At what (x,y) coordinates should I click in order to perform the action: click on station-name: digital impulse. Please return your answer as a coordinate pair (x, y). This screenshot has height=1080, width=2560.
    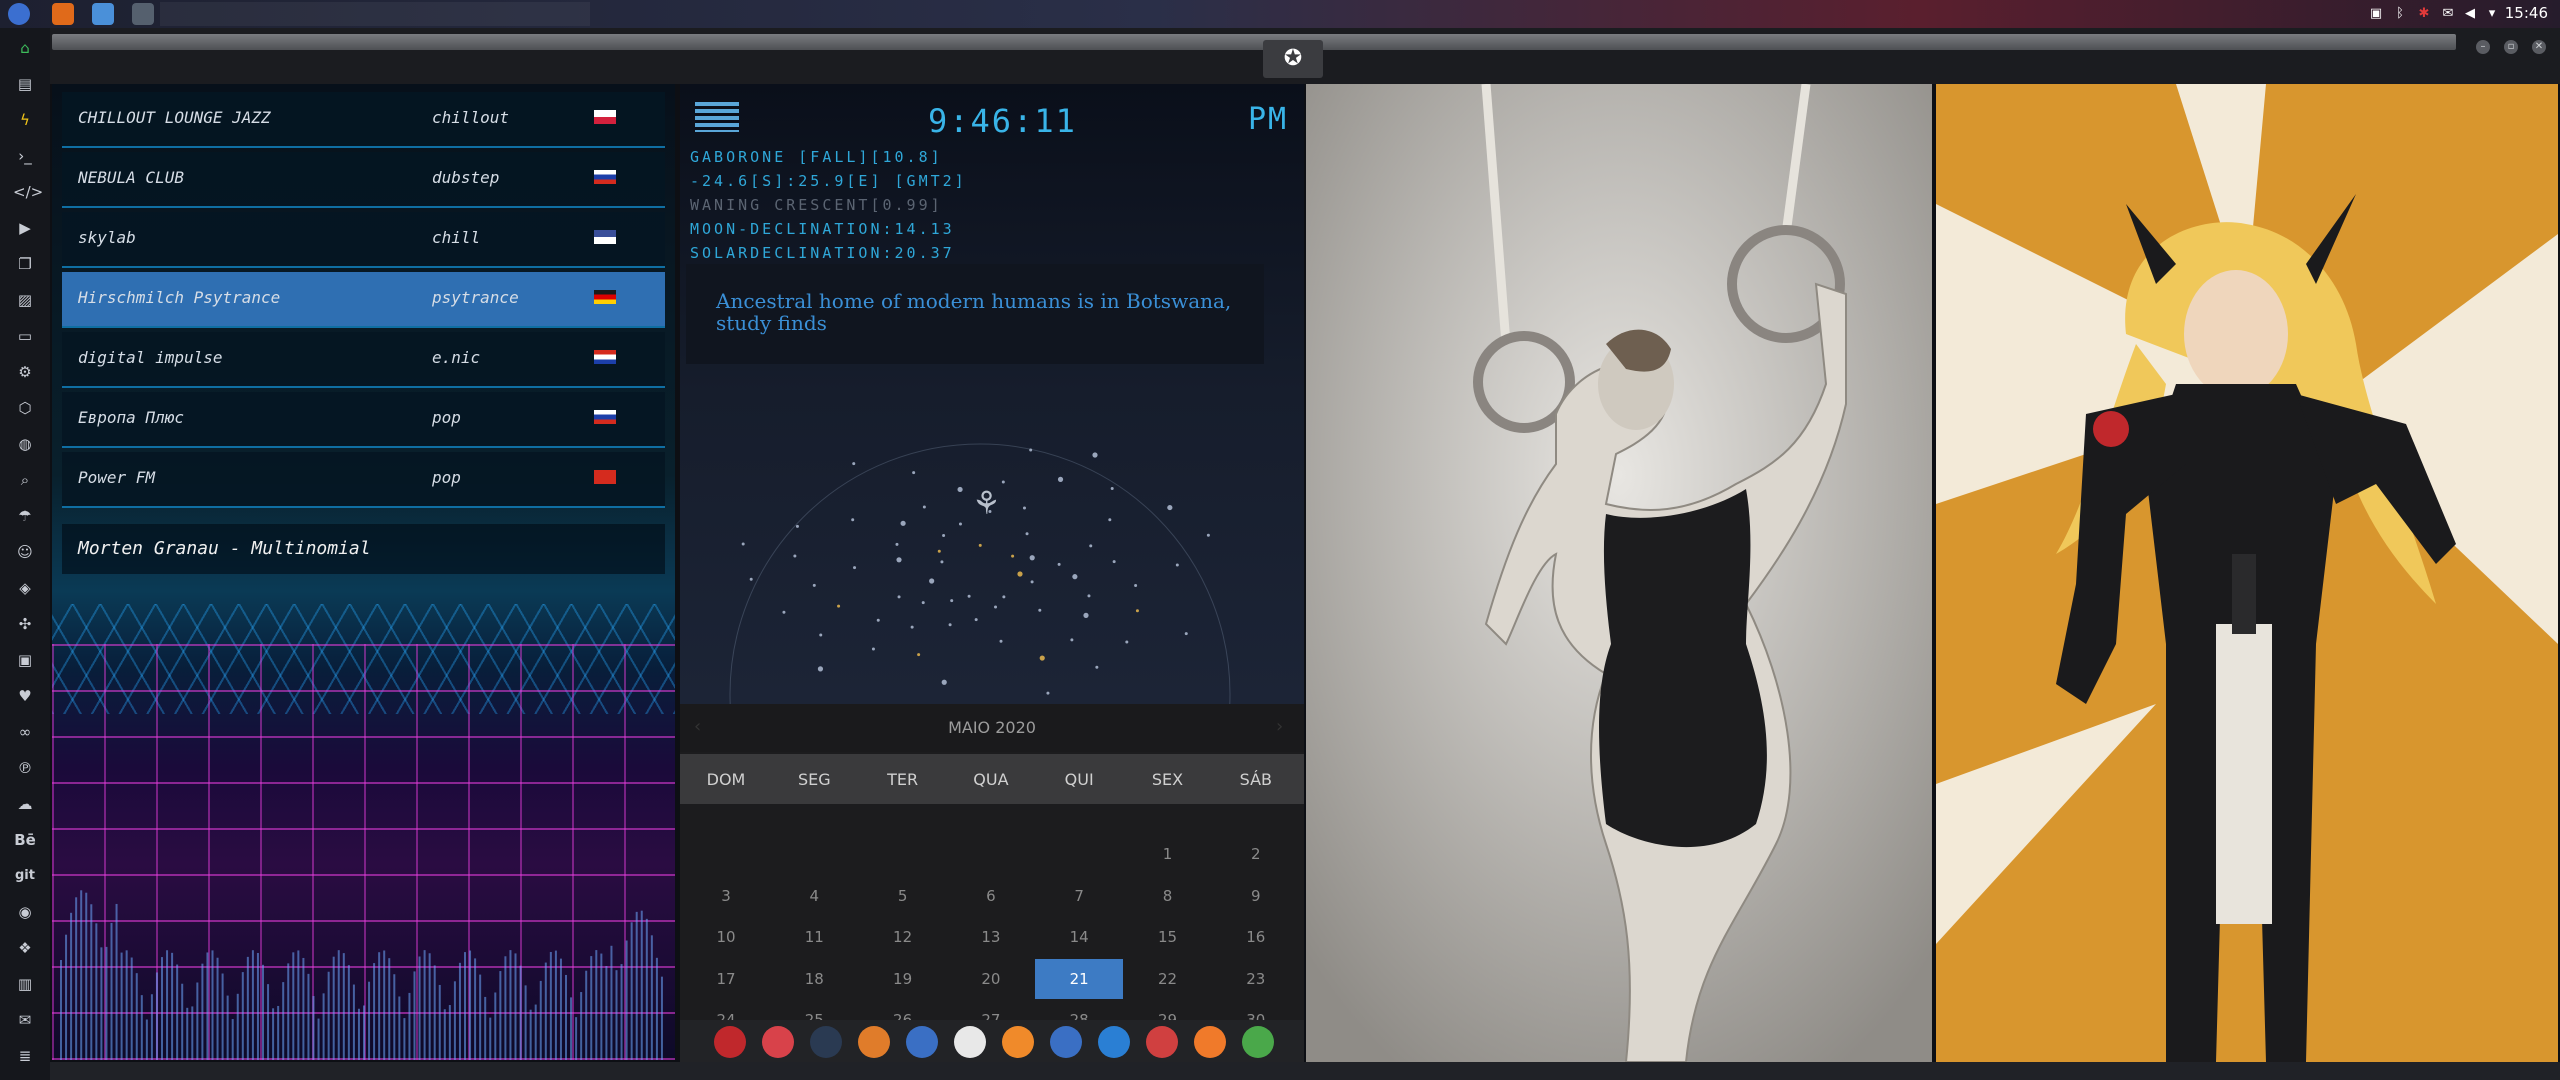
    Looking at the image, I should click on (150, 357).